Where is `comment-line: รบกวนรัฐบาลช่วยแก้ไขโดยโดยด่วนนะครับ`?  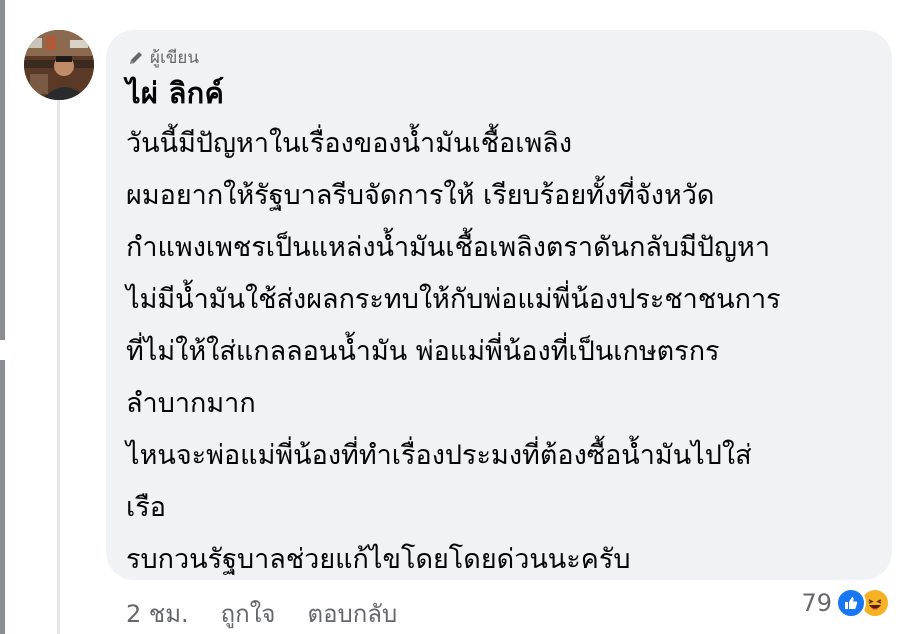
comment-line: รบกวนรัฐบาลช่วยแก้ไขโดยโดยด่วนนะครับ is located at coordinates (378, 559).